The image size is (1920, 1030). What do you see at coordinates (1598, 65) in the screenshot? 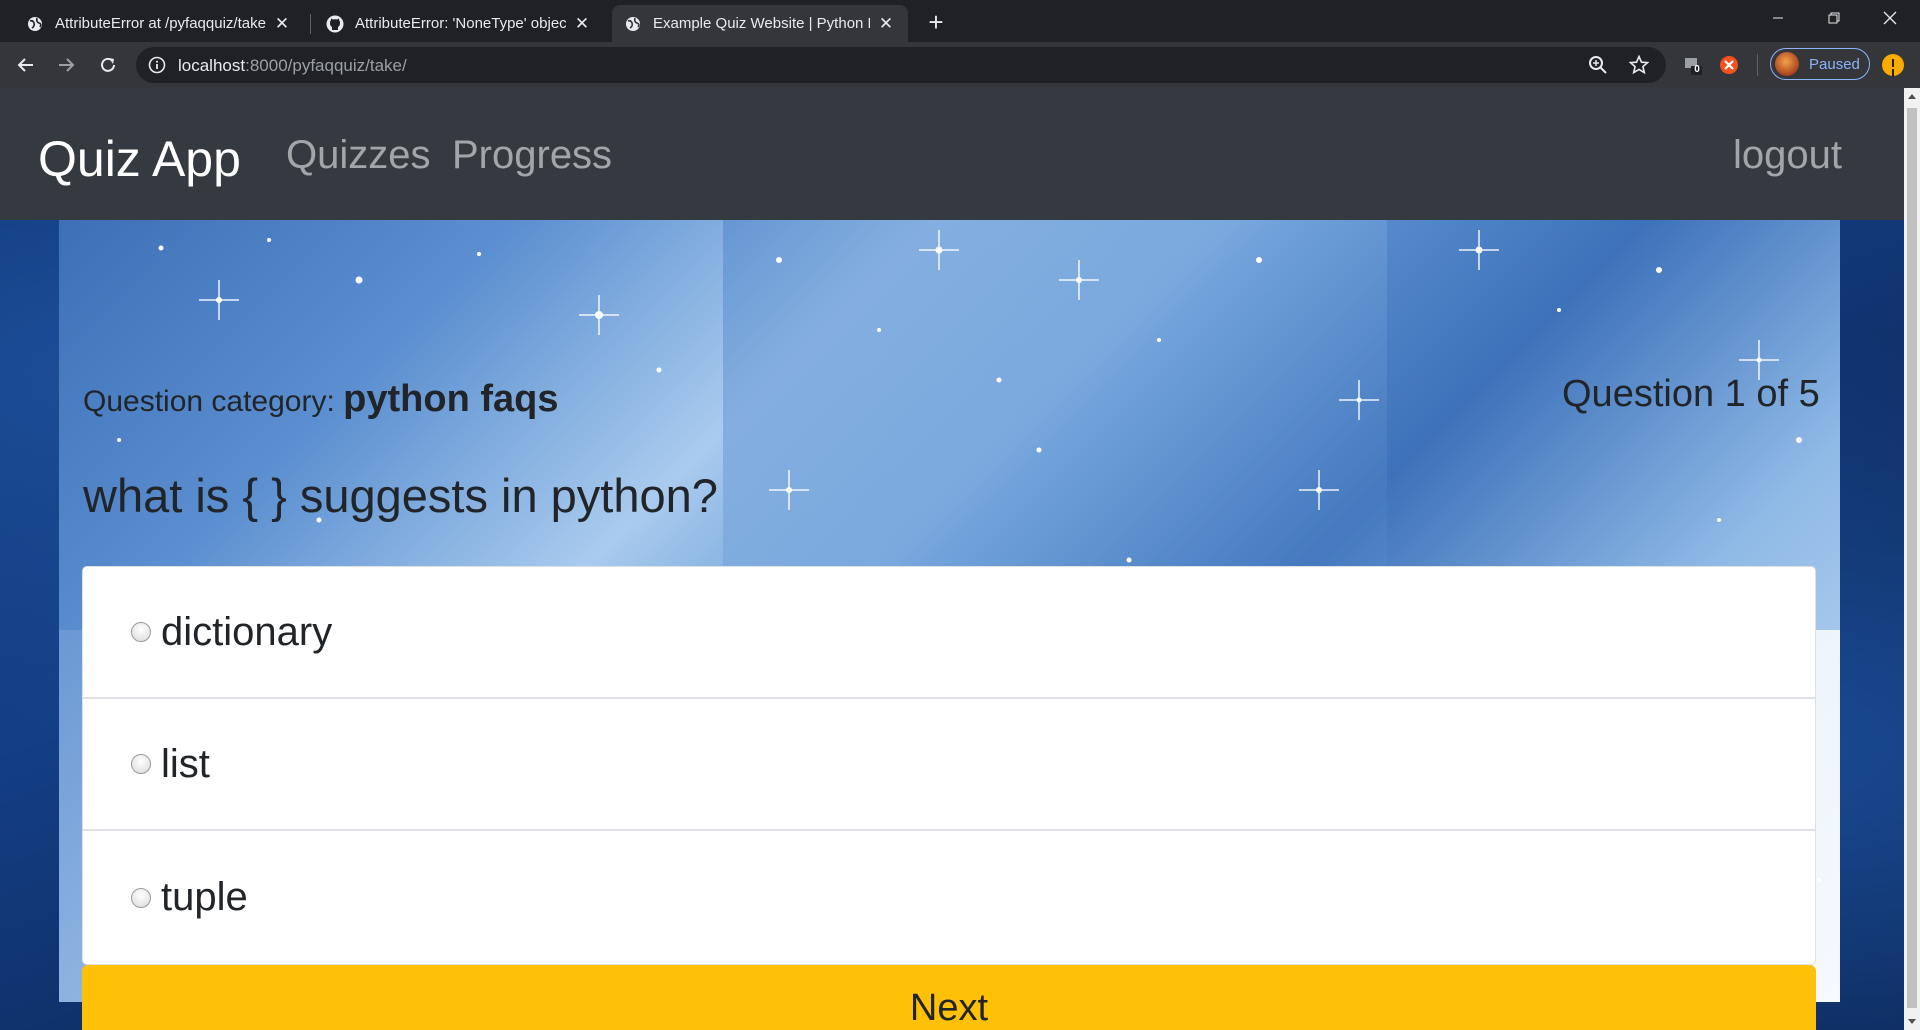
I see `zoom-icon` at bounding box center [1598, 65].